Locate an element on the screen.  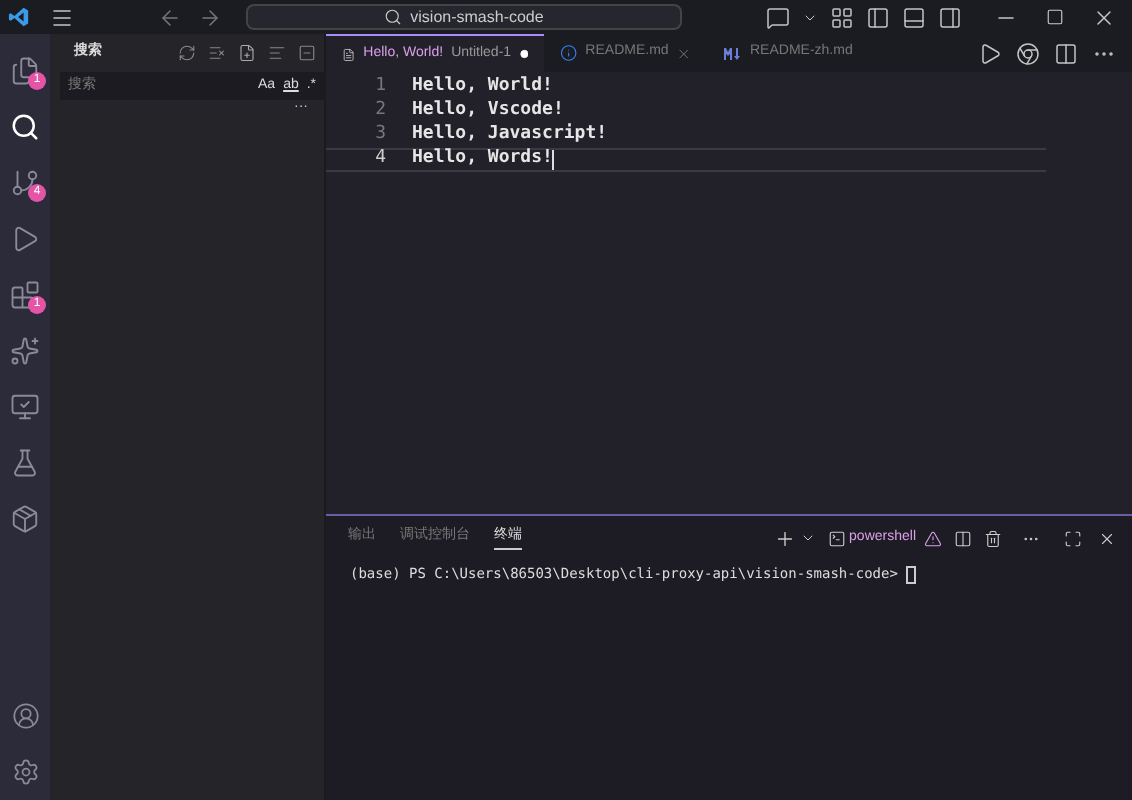
menu-icon is located at coordinates (62, 17).